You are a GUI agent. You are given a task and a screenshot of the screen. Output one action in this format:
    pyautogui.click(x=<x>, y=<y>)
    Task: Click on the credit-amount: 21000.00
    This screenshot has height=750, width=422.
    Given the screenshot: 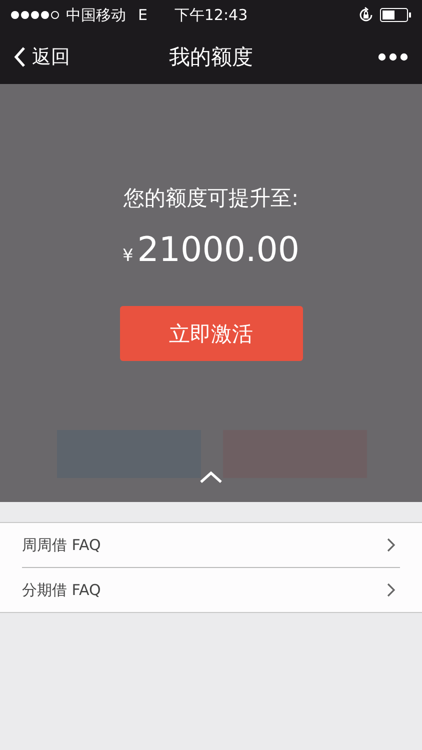 What is the action you would take?
    pyautogui.click(x=218, y=250)
    